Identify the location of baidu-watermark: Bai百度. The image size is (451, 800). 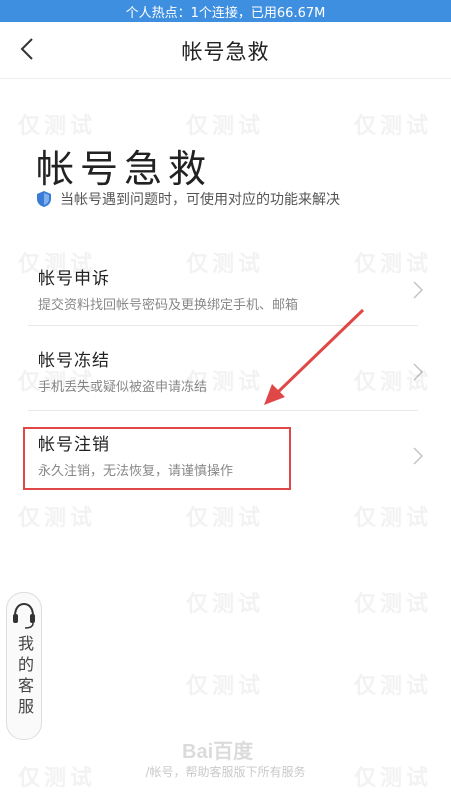
(218, 752).